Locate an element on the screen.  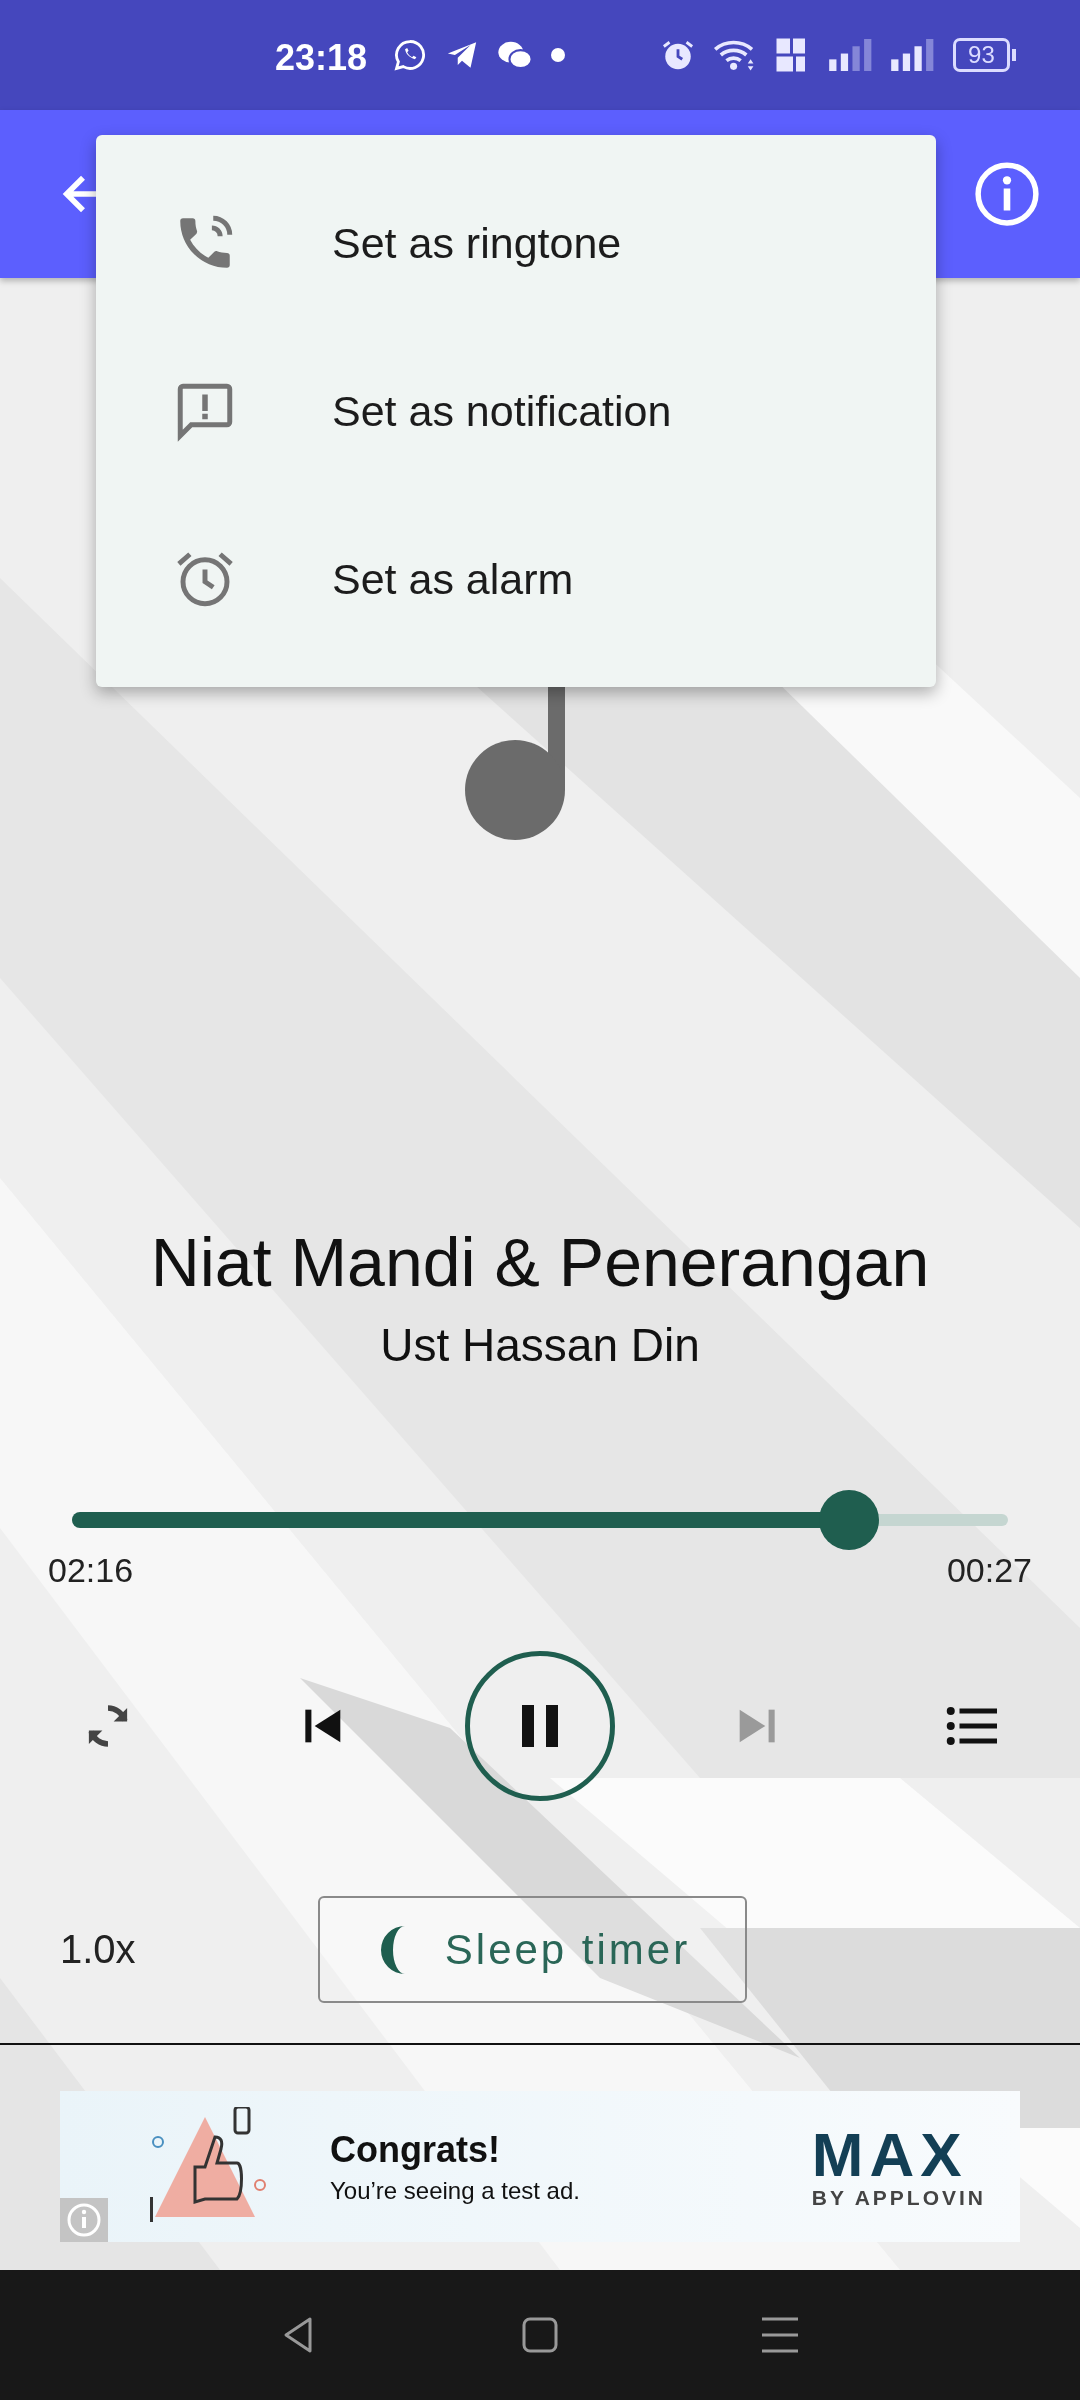
menu-icon is located at coordinates (780, 2335).